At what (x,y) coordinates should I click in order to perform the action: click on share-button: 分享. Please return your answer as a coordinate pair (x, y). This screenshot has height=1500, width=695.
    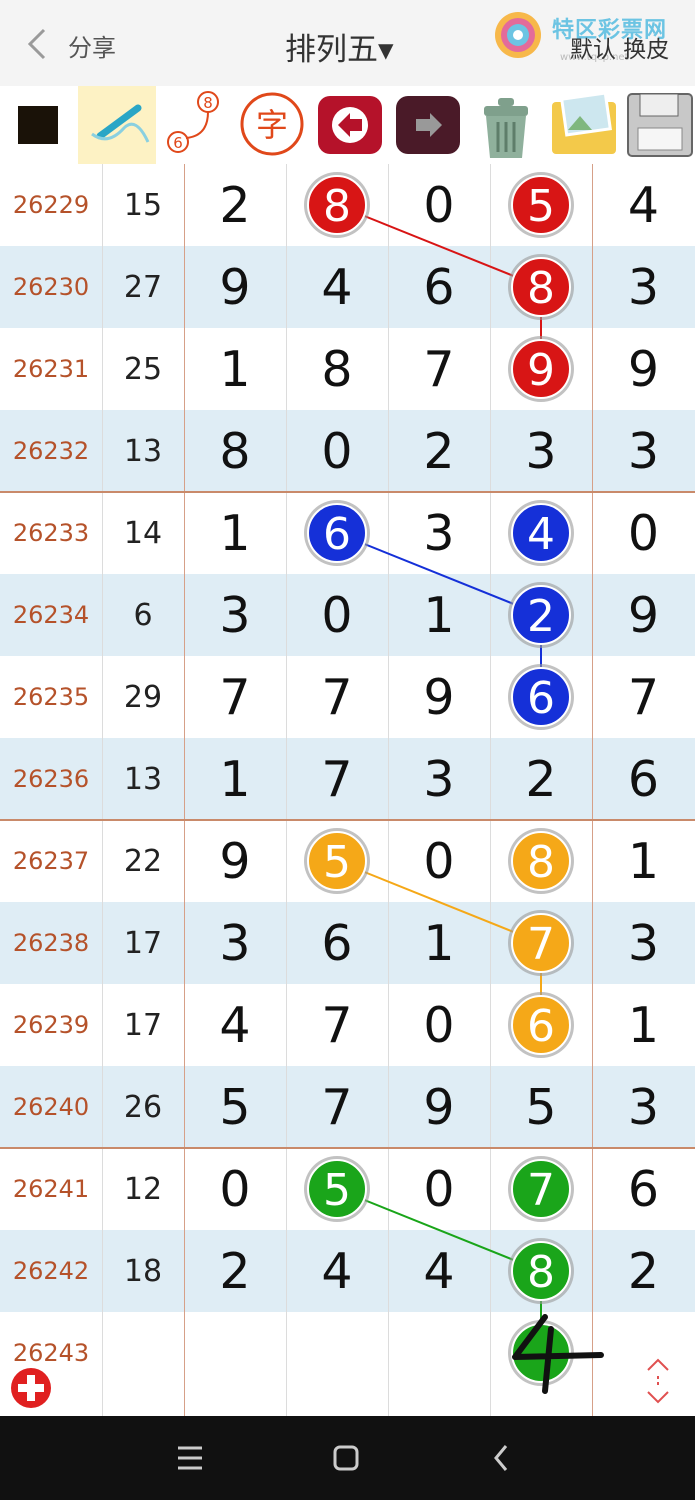
    Looking at the image, I should click on (92, 45).